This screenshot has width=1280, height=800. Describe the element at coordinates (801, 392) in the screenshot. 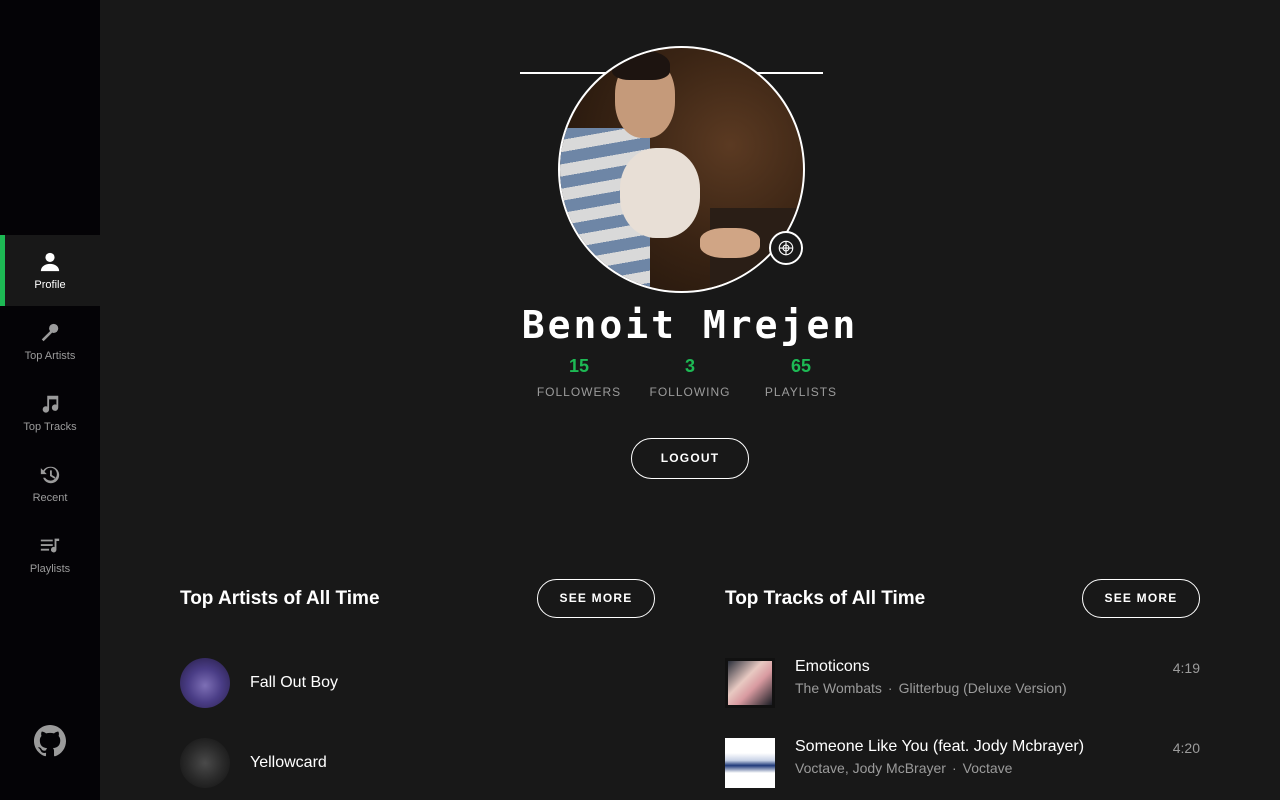

I see `stat-label: PLAYLISTS` at that location.